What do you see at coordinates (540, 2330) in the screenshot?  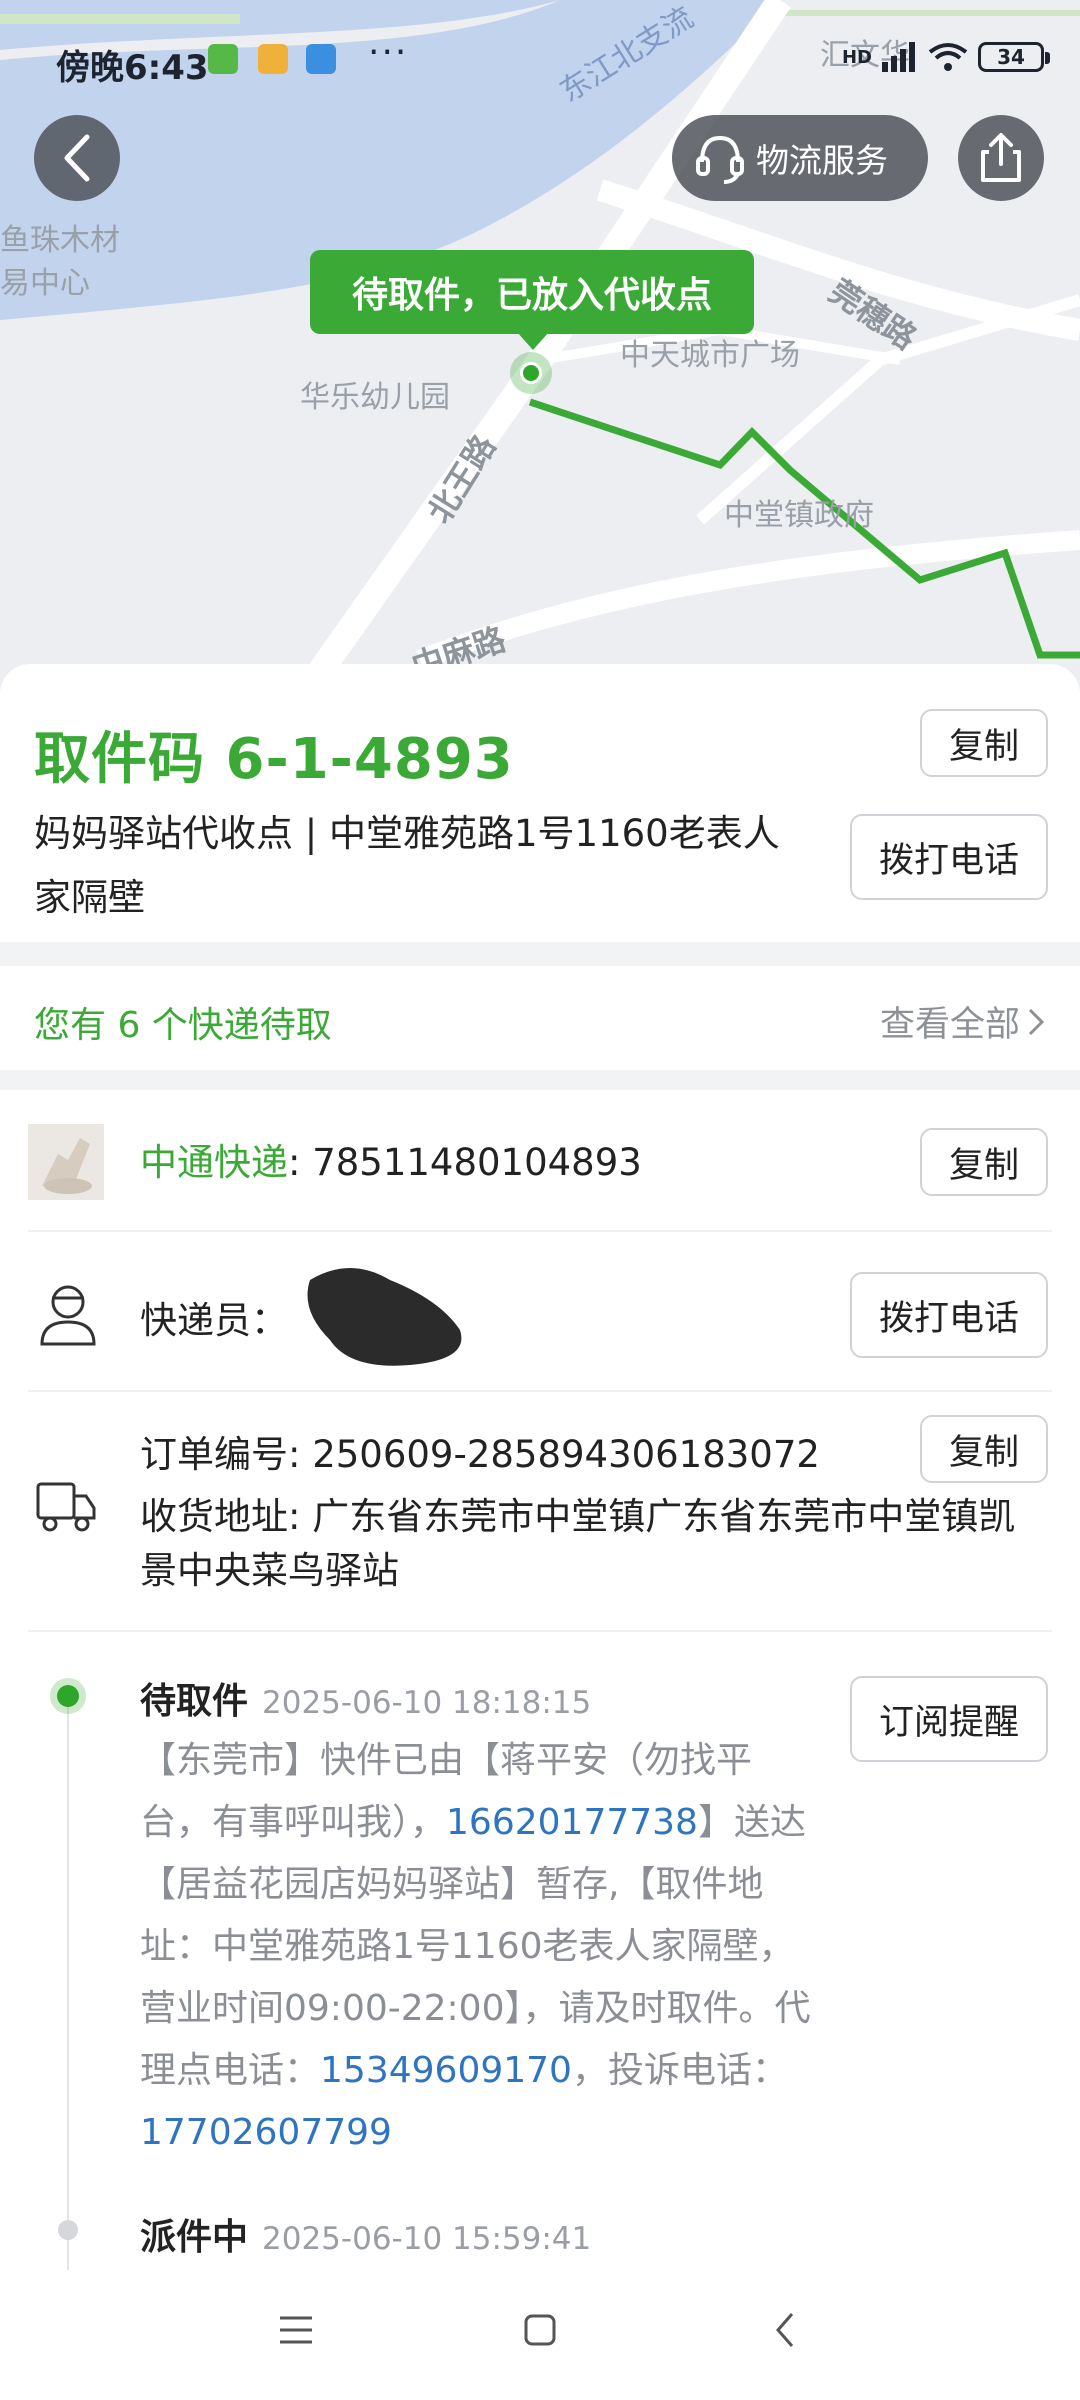 I see `home-icon` at bounding box center [540, 2330].